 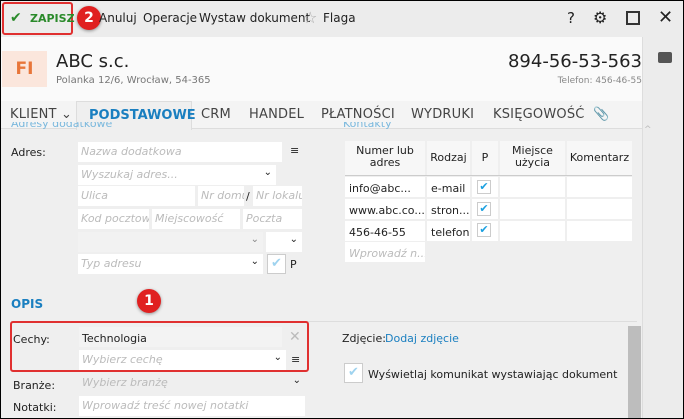 What do you see at coordinates (170, 18) in the screenshot?
I see `operations-menu: Operacje` at bounding box center [170, 18].